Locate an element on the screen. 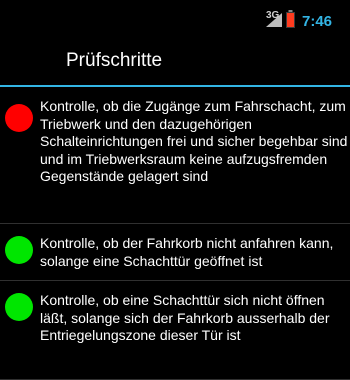 The width and height of the screenshot is (350, 380). status-indicator-red-icon is located at coordinates (19, 118).